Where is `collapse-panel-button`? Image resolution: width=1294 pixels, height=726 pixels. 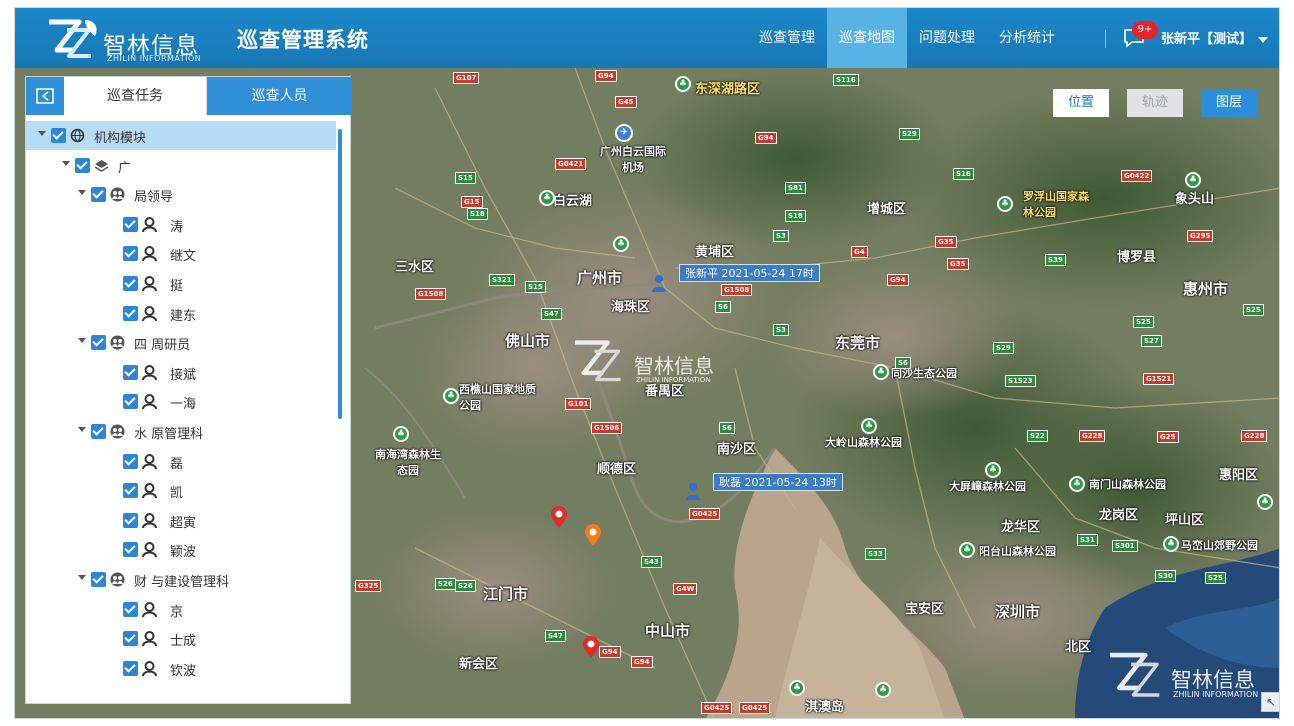
collapse-panel-button is located at coordinates (45, 96).